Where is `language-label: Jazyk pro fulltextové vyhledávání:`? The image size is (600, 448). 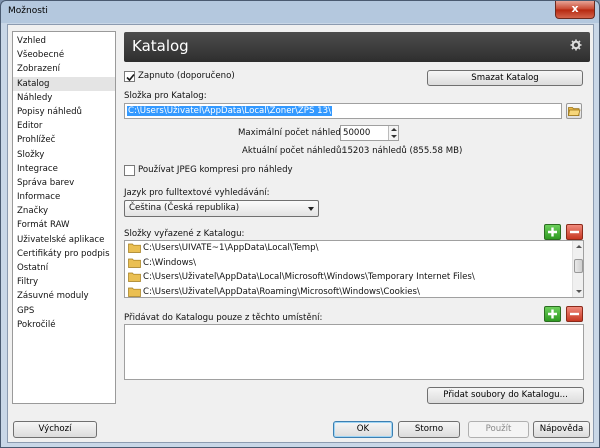
language-label: Jazyk pro fulltextové vyhledávání: is located at coordinates (197, 193).